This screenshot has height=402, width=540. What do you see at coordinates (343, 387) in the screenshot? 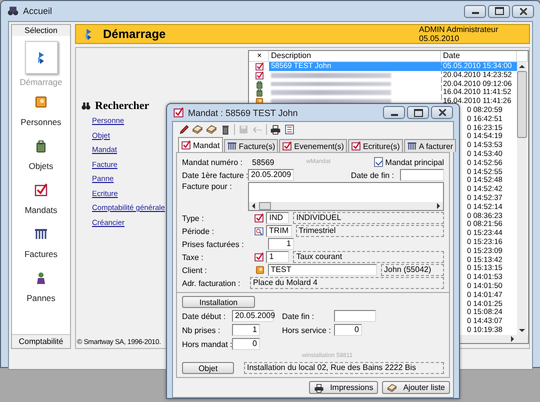
I see `print-button: Impressions` at bounding box center [343, 387].